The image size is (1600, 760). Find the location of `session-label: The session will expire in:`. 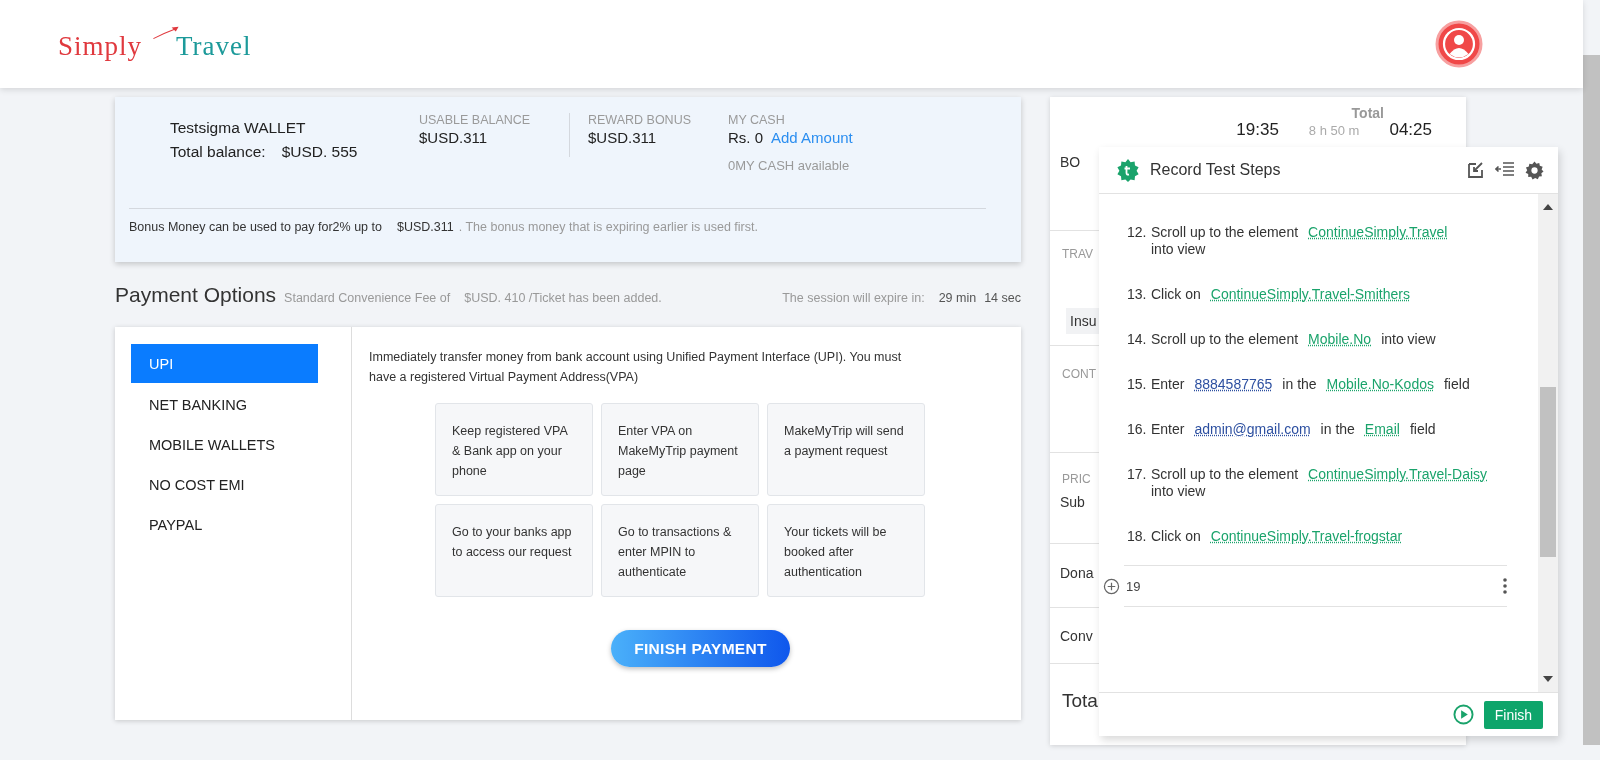

session-label: The session will expire in: is located at coordinates (853, 298).